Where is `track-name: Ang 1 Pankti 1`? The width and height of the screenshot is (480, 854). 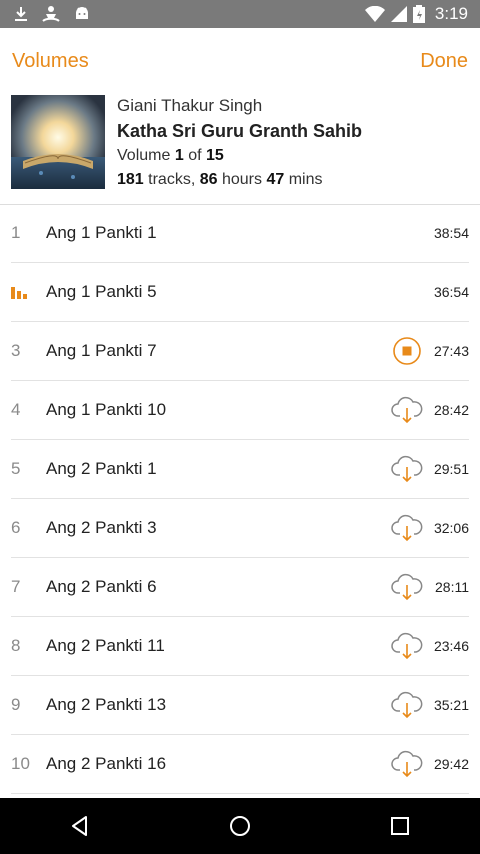
track-name: Ang 1 Pankti 1 is located at coordinates (101, 232).